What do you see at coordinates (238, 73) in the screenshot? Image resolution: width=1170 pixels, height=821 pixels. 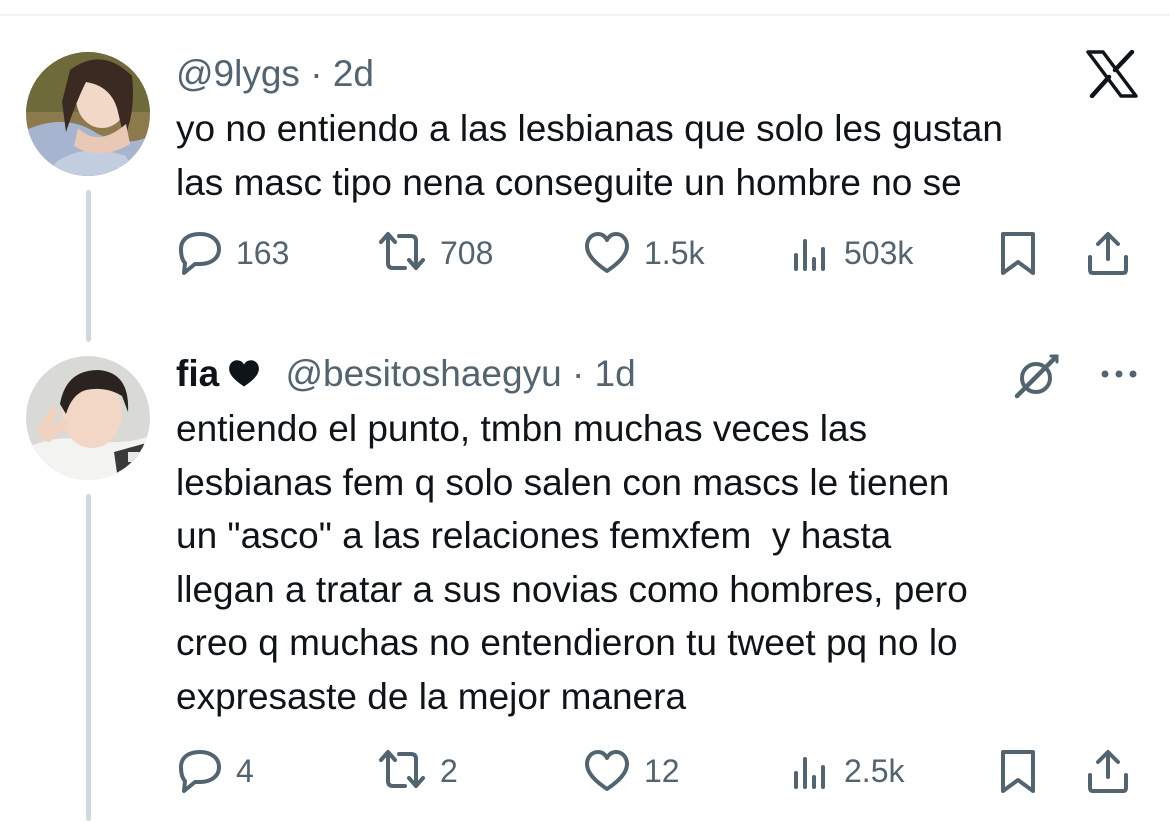 I see `user-handle: @9lygs` at bounding box center [238, 73].